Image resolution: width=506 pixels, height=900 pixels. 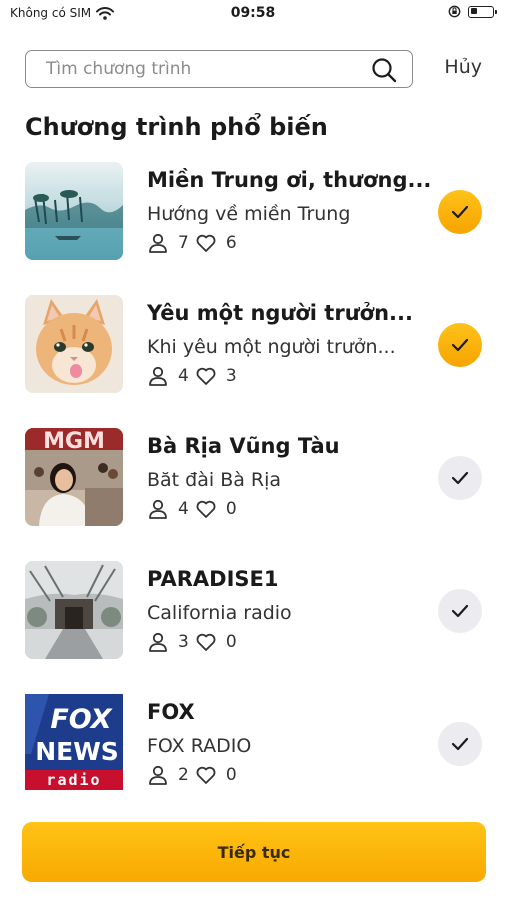 I want to click on status-time: 09:58, so click(x=253, y=13).